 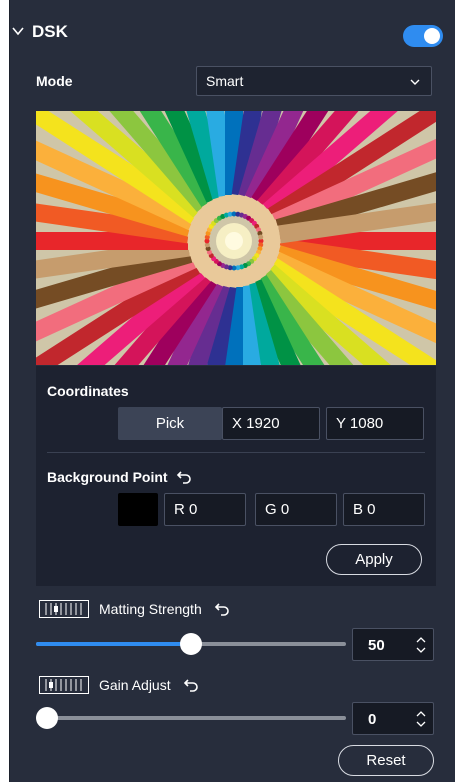 I want to click on blue-value-input: B 0, so click(x=384, y=509).